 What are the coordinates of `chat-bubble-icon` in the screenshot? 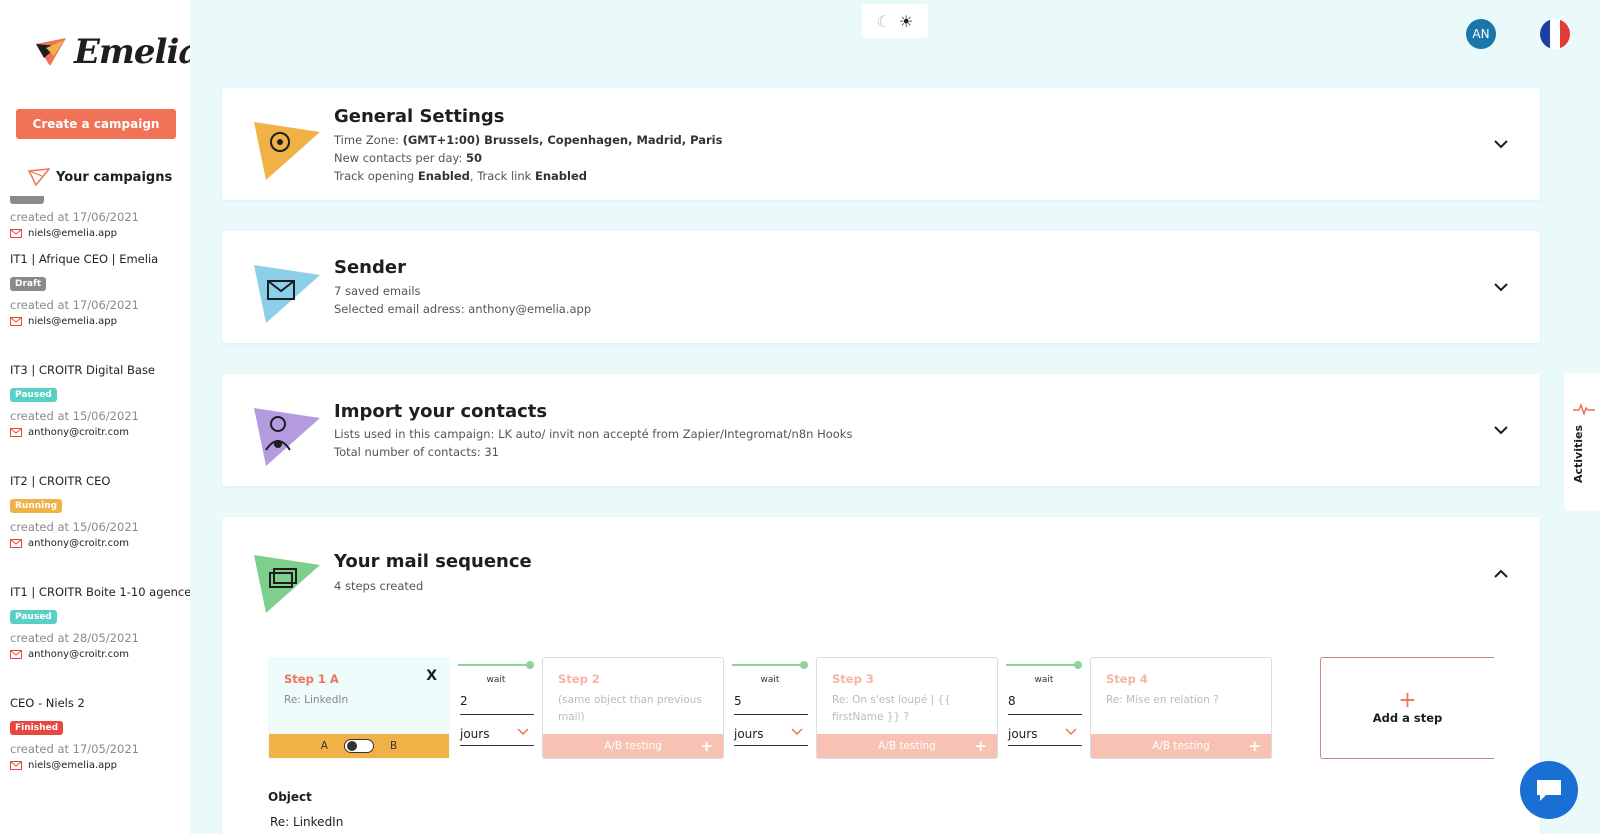 It's located at (1549, 790).